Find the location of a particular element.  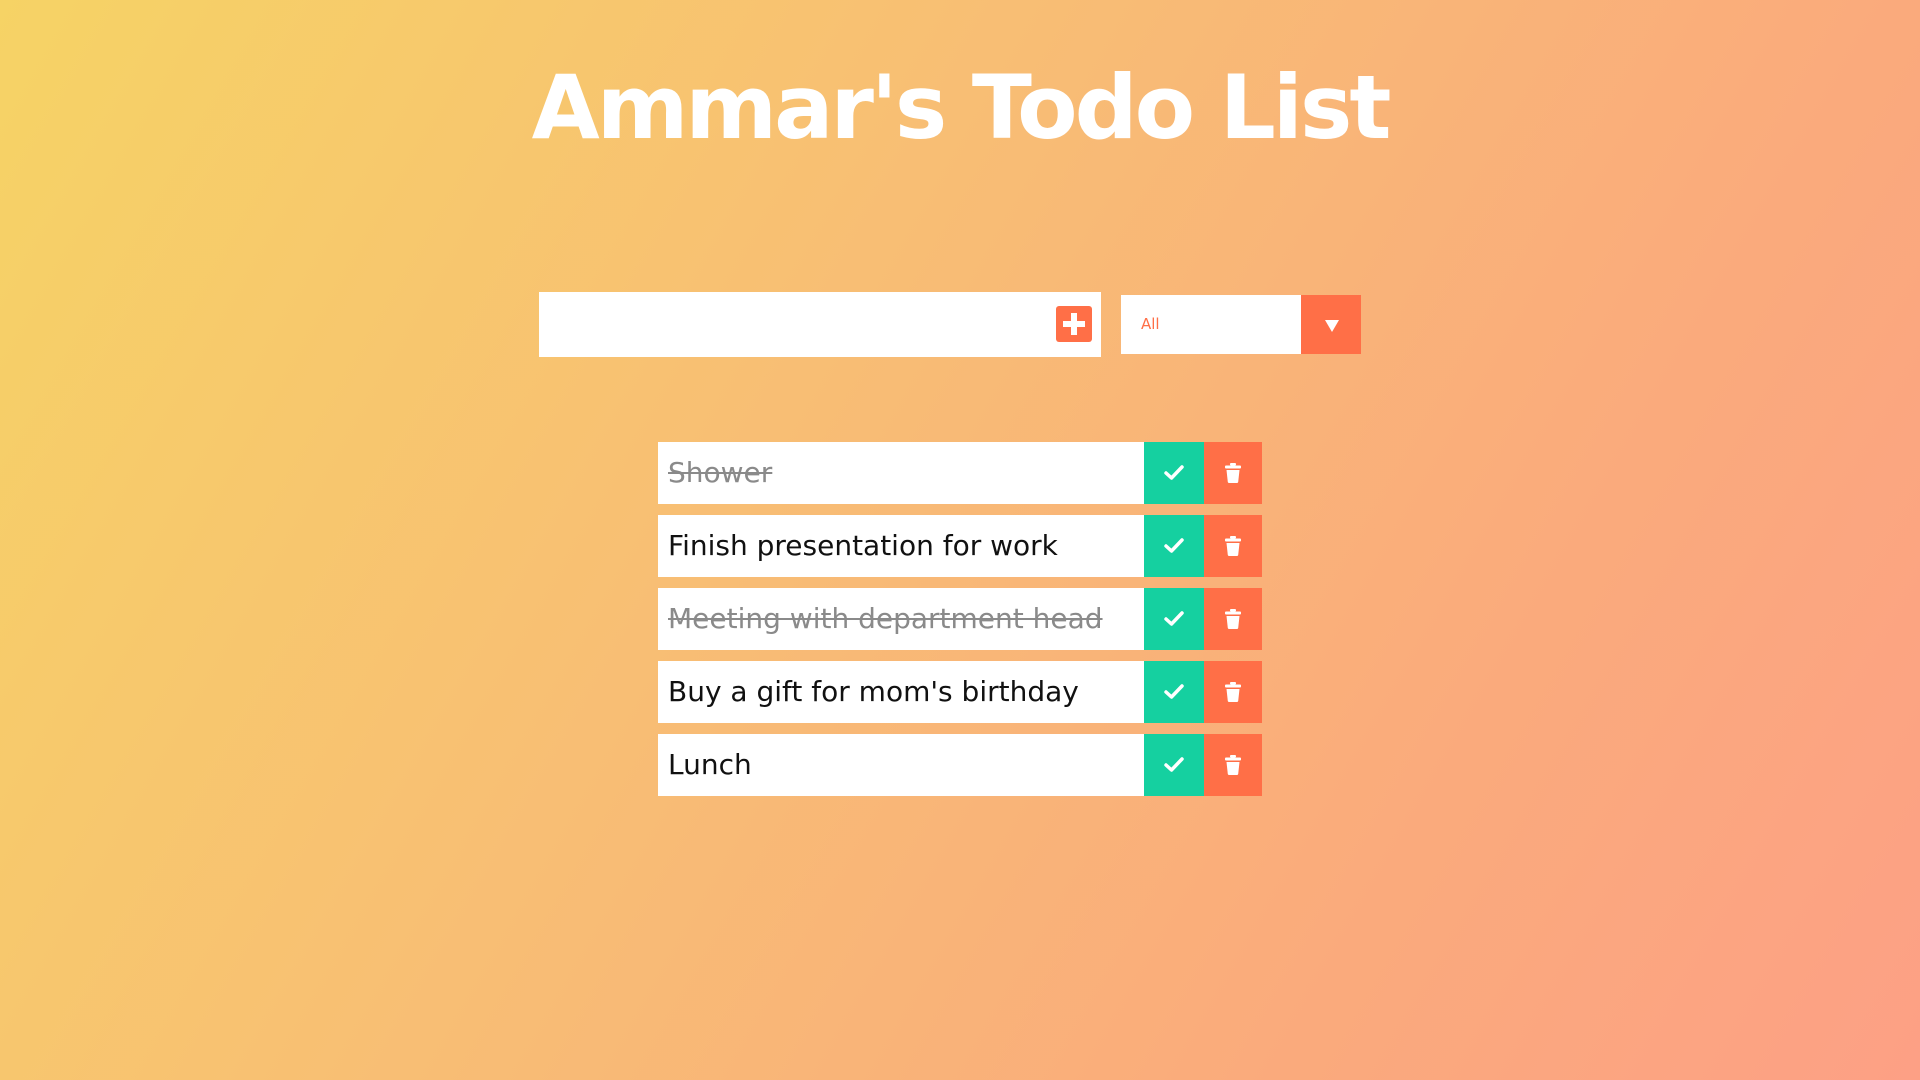

page-title: Ammar's Todo List is located at coordinates (961, 107).